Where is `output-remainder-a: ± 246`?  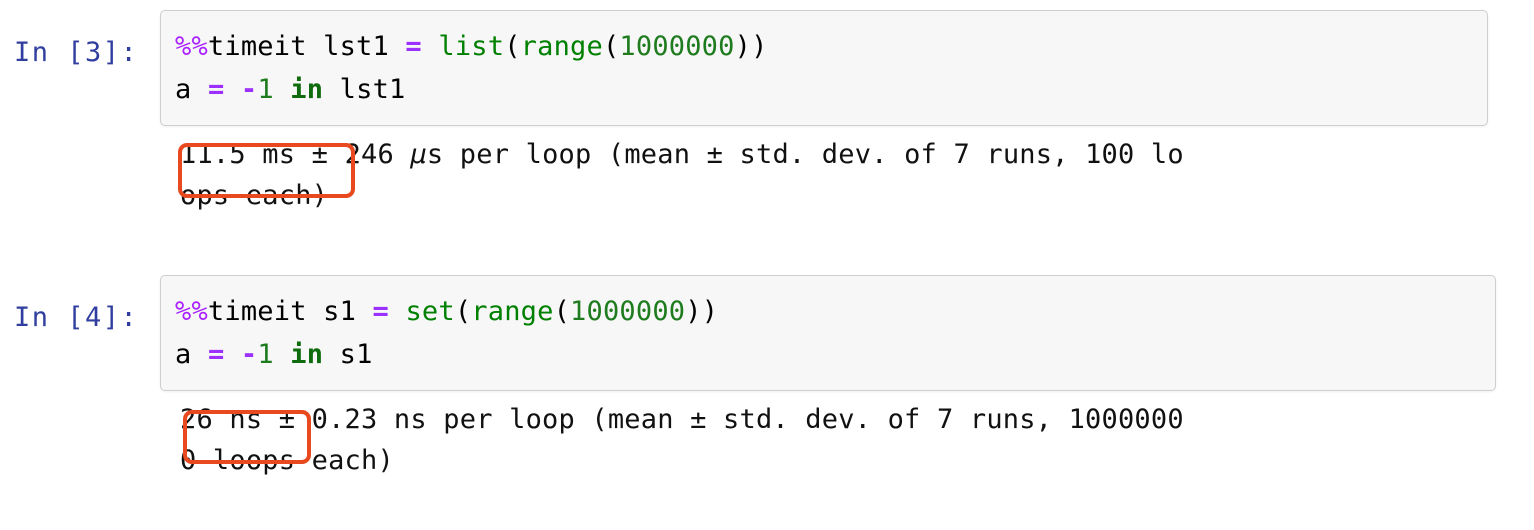 output-remainder-a: ± 246 is located at coordinates (353, 154).